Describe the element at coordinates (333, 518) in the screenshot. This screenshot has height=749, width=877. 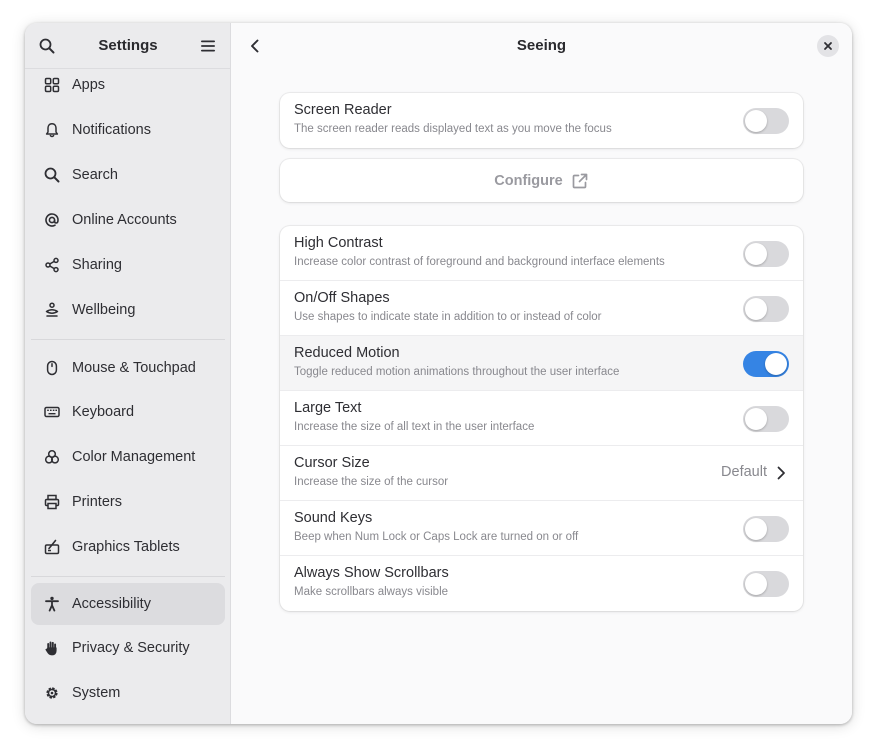
I see `row-title: Sound Keys` at that location.